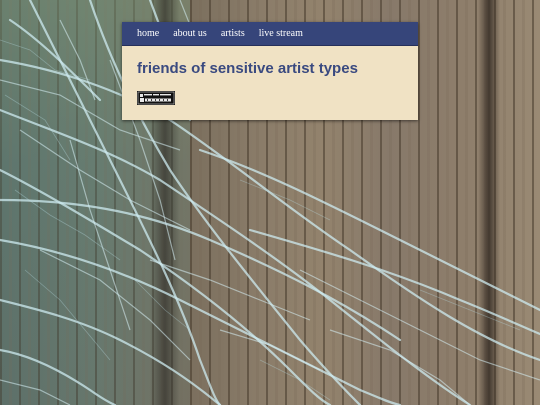 The height and width of the screenshot is (405, 540). I want to click on ascension-badge-icon, so click(156, 98).